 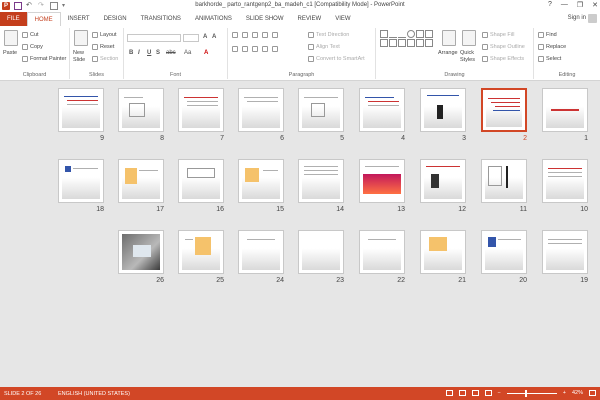 I want to click on normal-view-icon, so click(x=449, y=393).